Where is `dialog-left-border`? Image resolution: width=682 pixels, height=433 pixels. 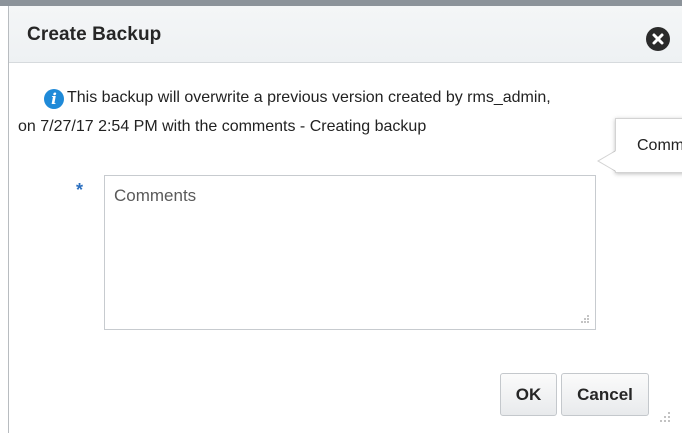
dialog-left-border is located at coordinates (8, 219).